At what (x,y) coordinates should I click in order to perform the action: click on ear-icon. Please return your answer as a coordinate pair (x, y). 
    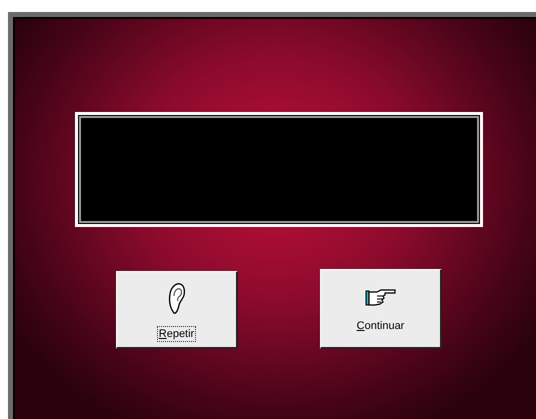
    Looking at the image, I should click on (177, 299).